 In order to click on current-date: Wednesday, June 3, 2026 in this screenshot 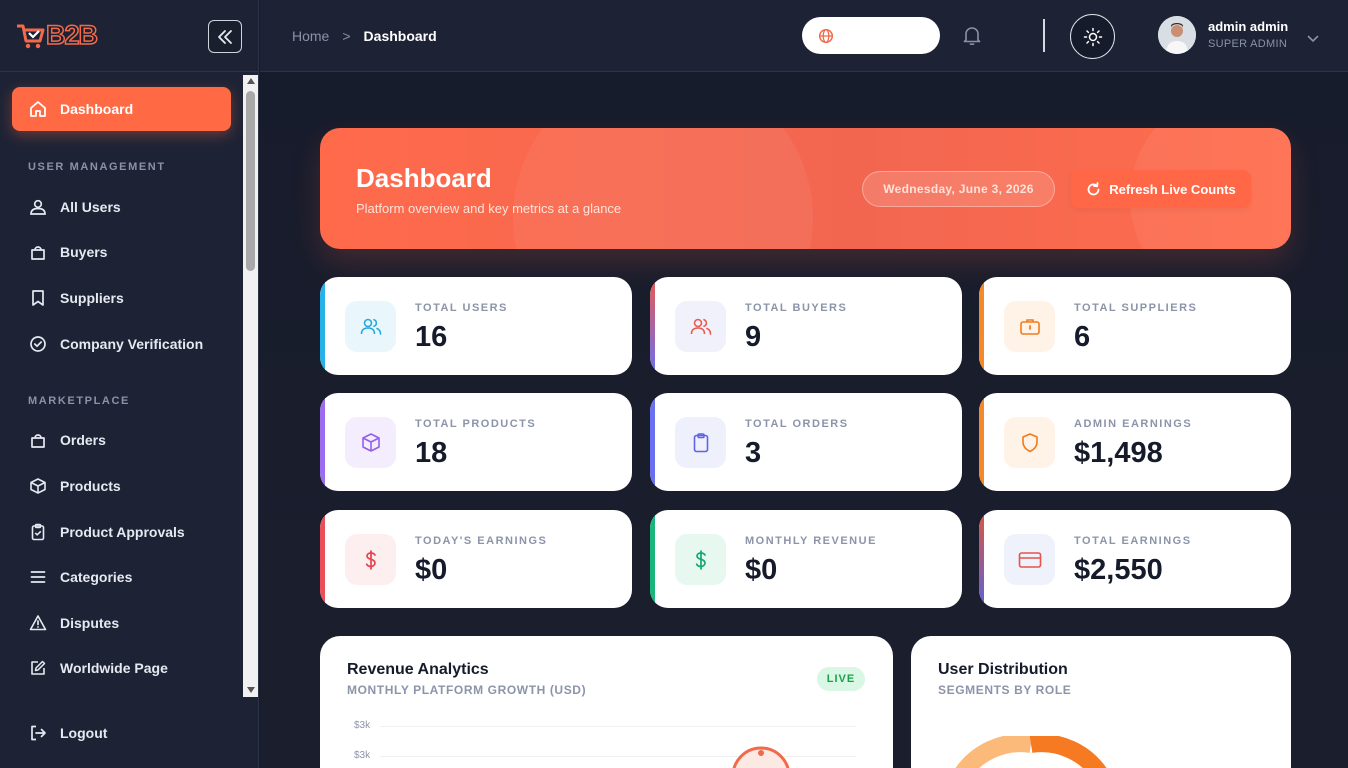, I will do `click(958, 189)`.